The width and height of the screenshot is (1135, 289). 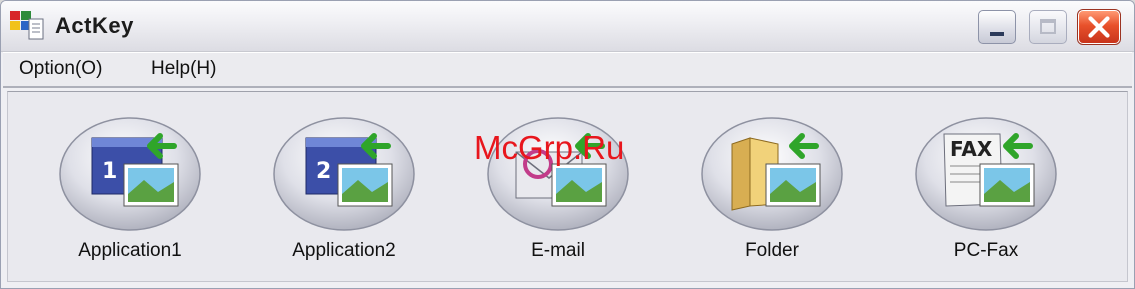 I want to click on application1-button: 1 Application1, so click(x=130, y=190).